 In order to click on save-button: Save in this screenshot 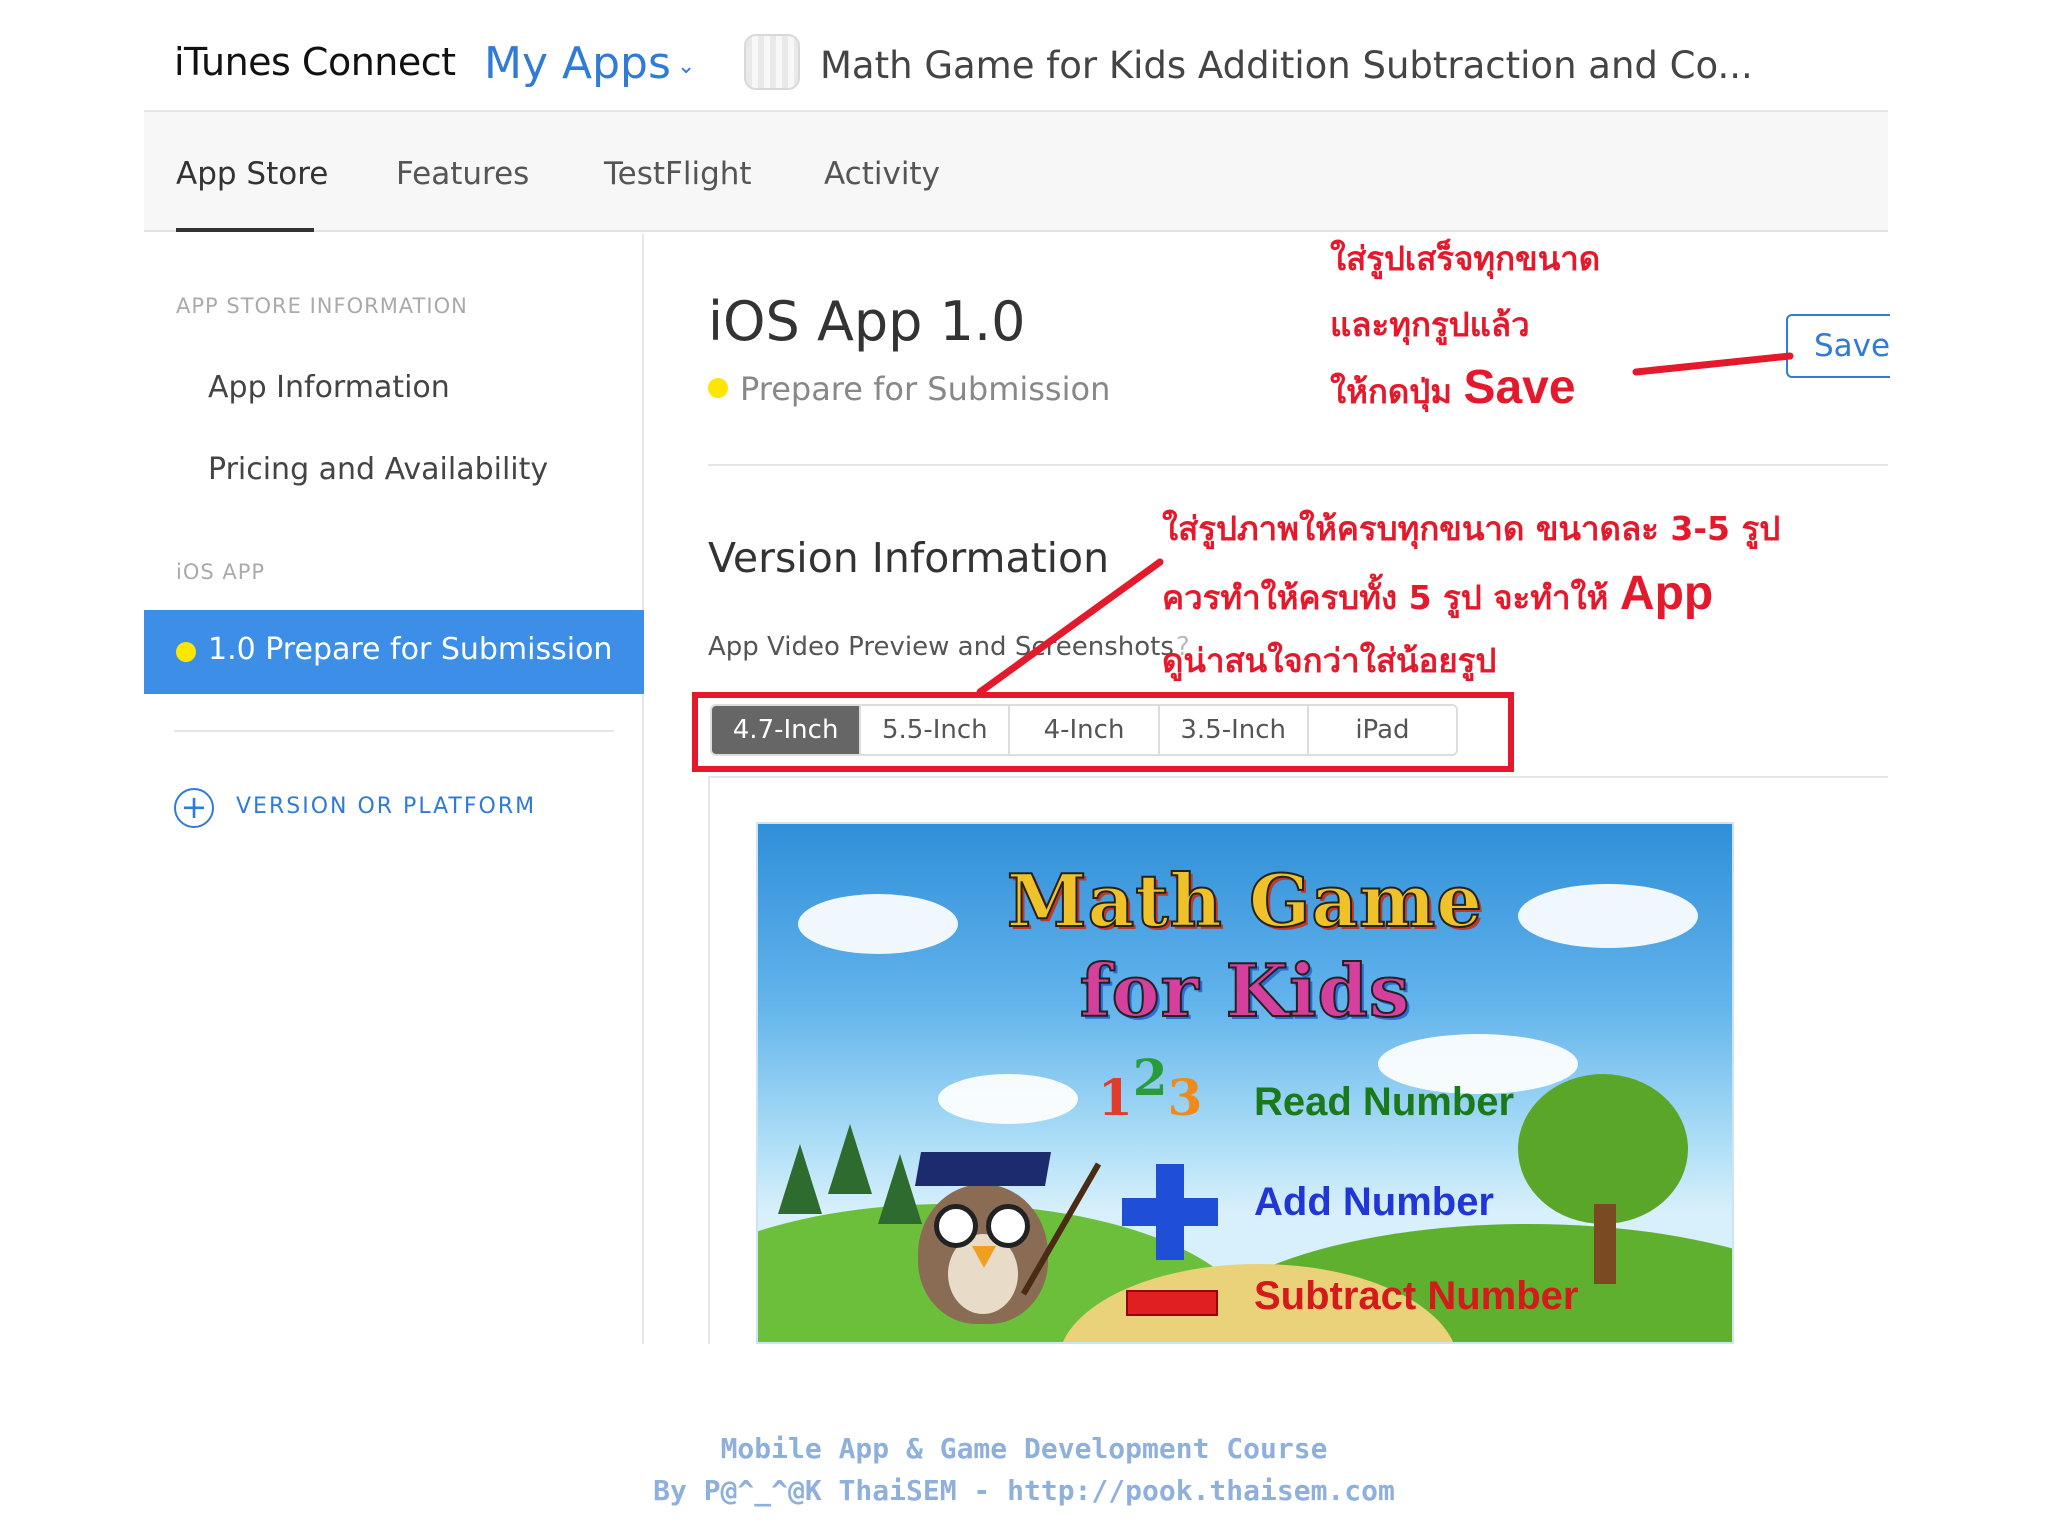, I will do `click(1838, 346)`.